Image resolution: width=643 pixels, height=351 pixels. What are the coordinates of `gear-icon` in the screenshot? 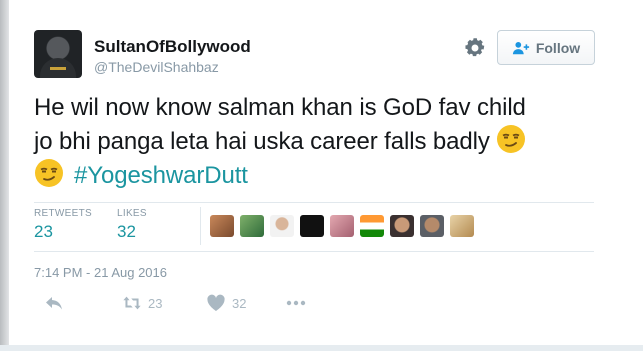 It's located at (475, 48).